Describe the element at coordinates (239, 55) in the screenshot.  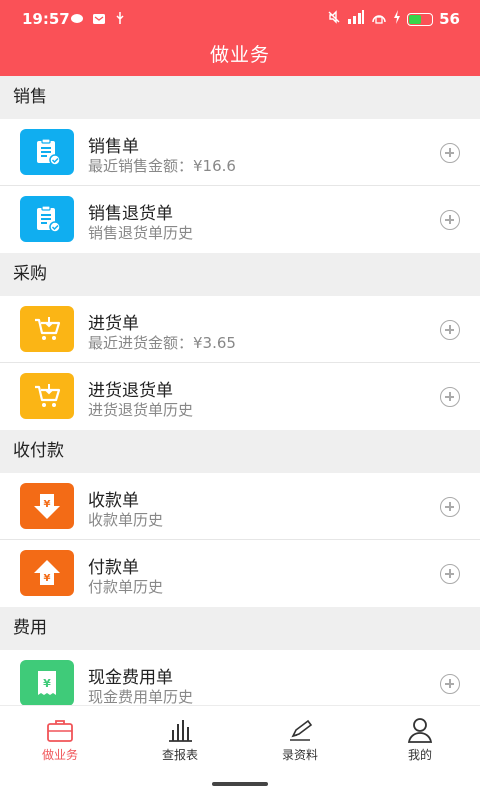
I see `page-title: 做业务` at that location.